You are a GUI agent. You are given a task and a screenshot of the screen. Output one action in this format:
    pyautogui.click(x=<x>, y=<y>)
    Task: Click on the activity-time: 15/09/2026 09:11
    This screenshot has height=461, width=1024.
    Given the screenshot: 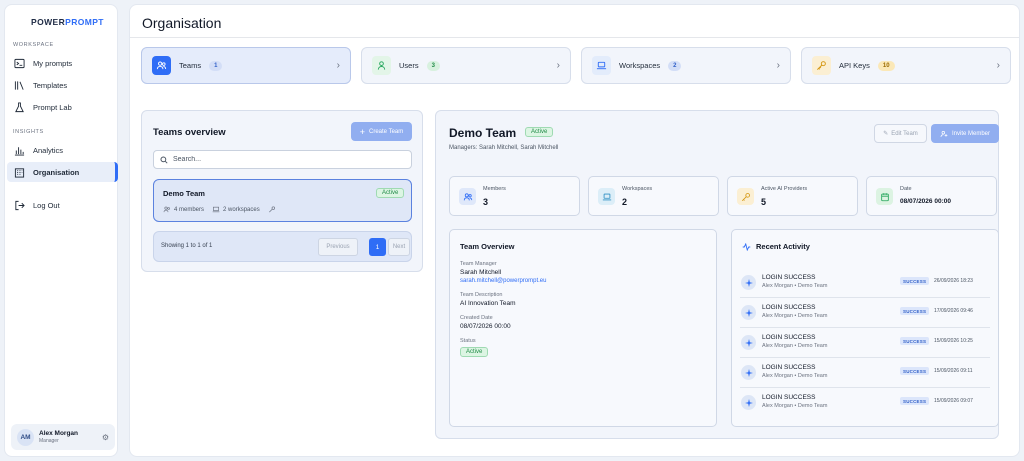 What is the action you would take?
    pyautogui.click(x=953, y=371)
    